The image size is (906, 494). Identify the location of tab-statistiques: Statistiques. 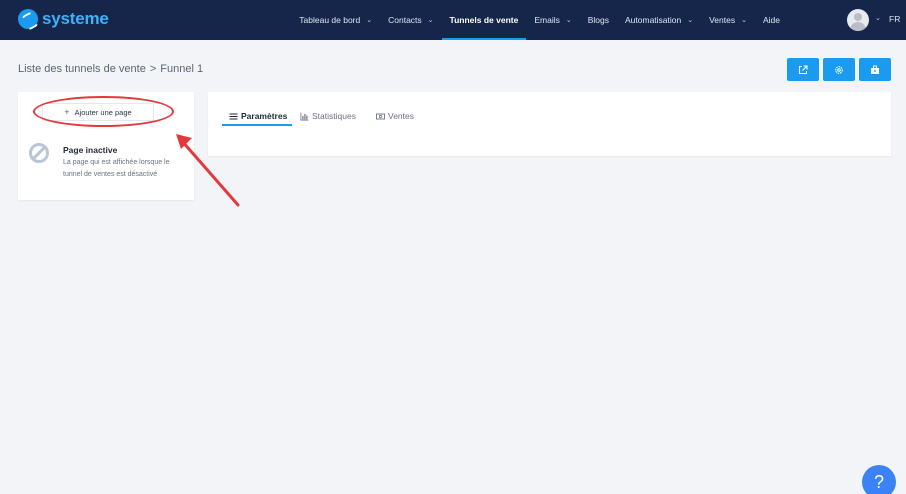
(328, 116).